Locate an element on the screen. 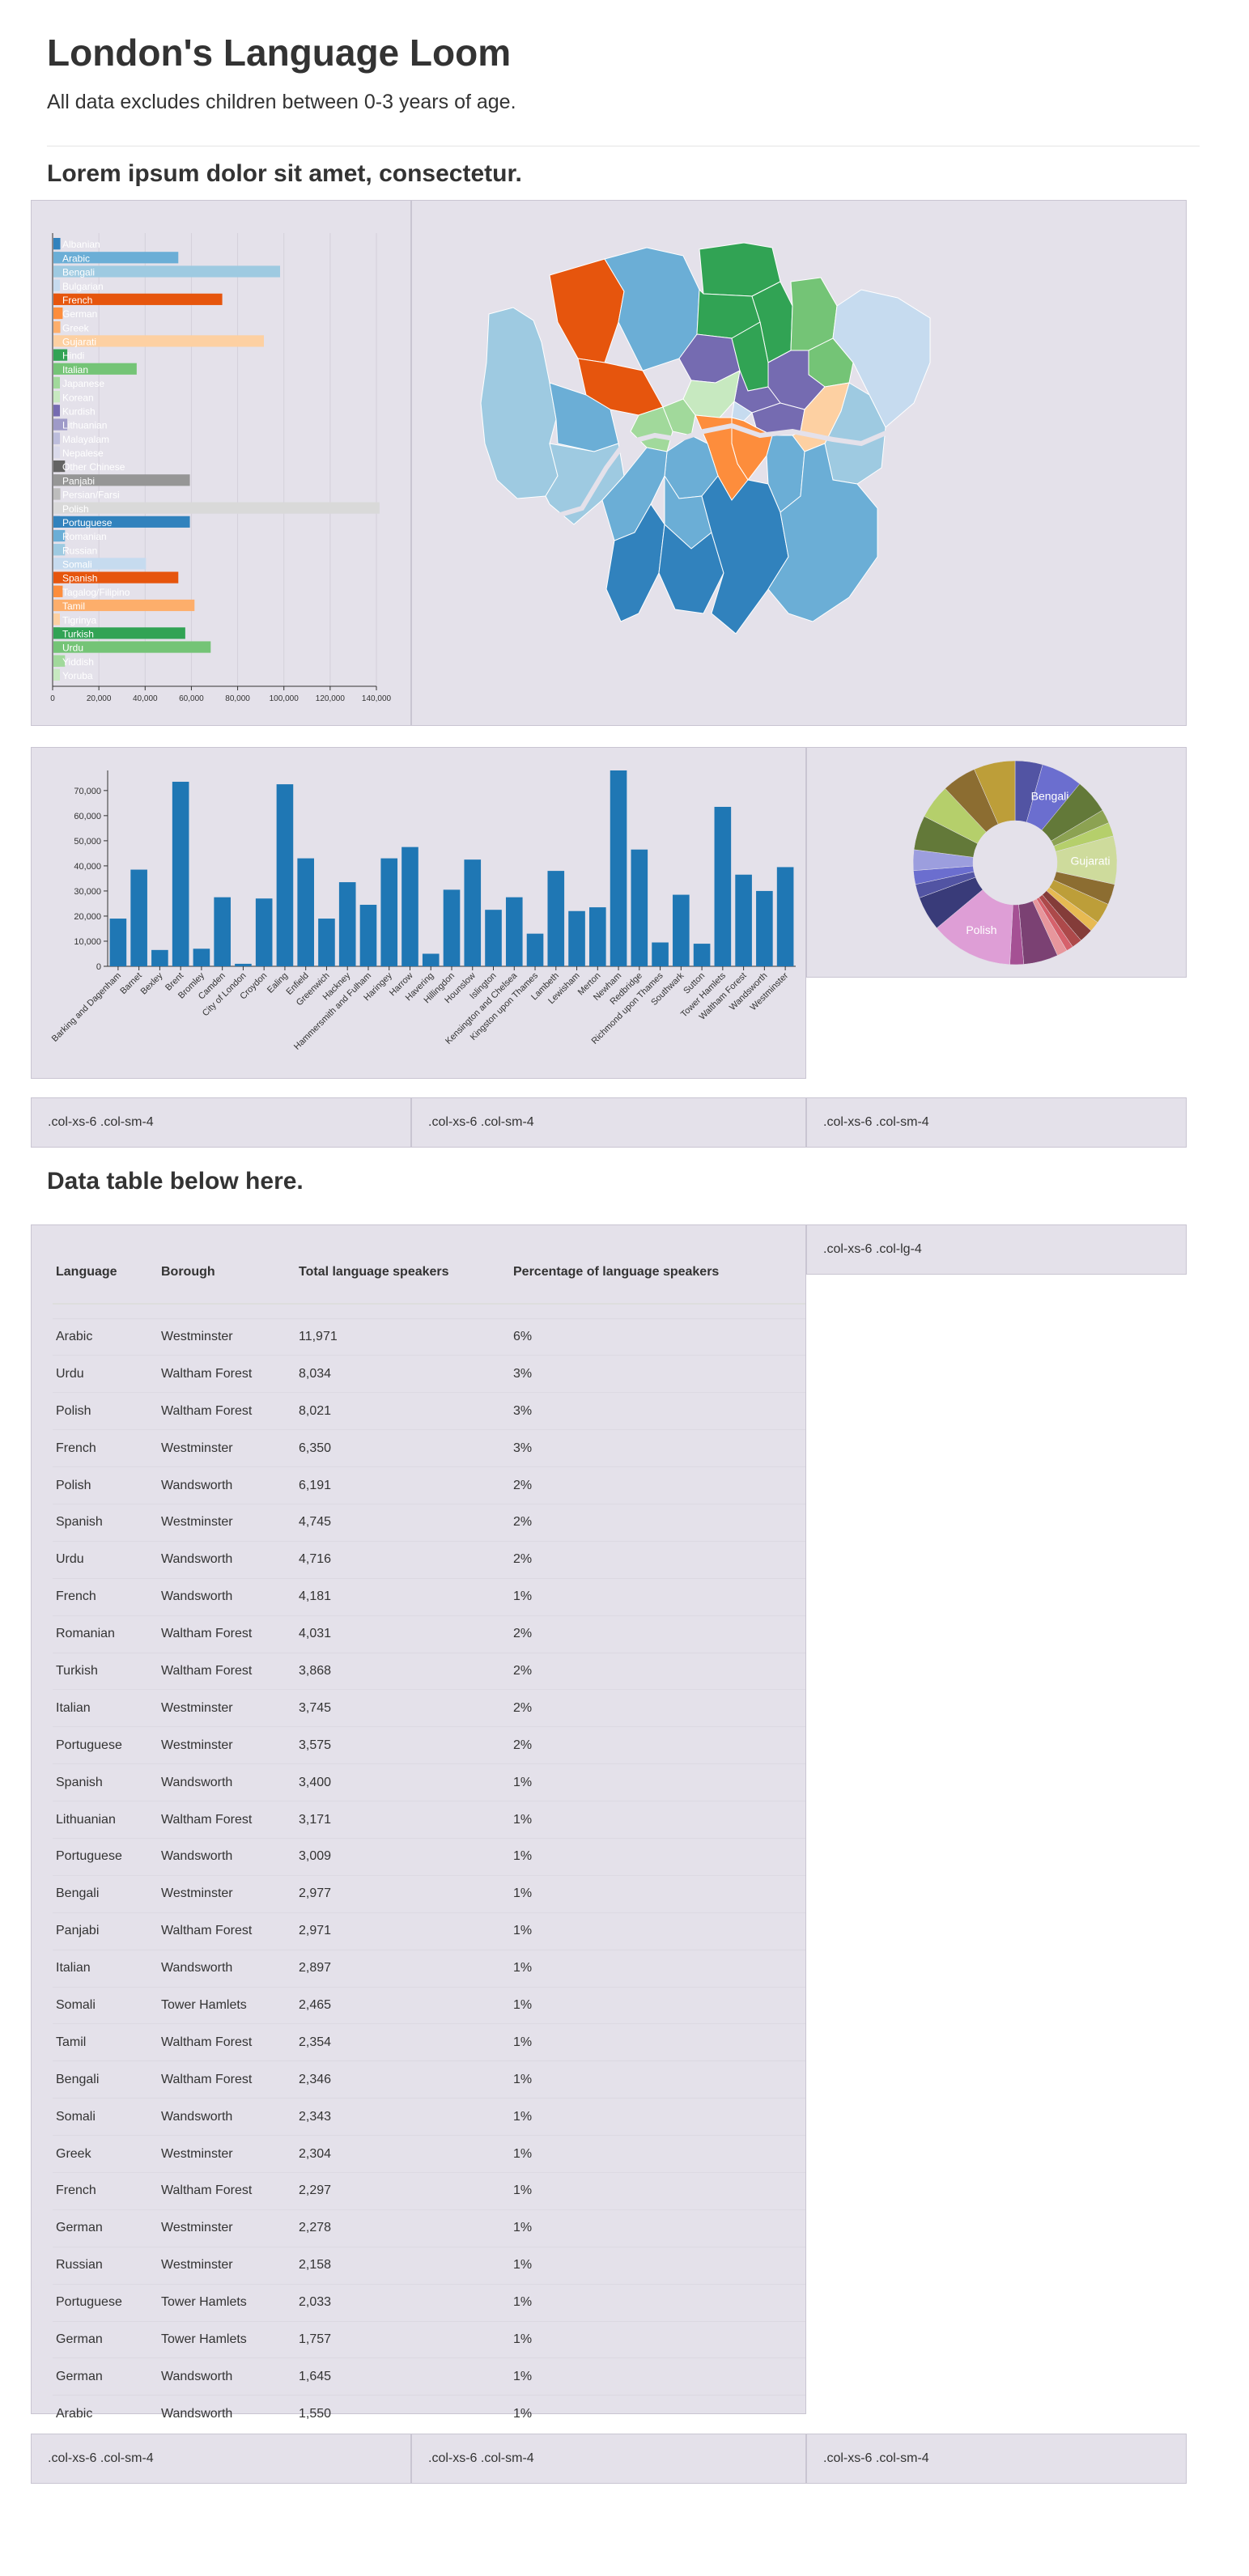  language-label: Russian is located at coordinates (79, 550).